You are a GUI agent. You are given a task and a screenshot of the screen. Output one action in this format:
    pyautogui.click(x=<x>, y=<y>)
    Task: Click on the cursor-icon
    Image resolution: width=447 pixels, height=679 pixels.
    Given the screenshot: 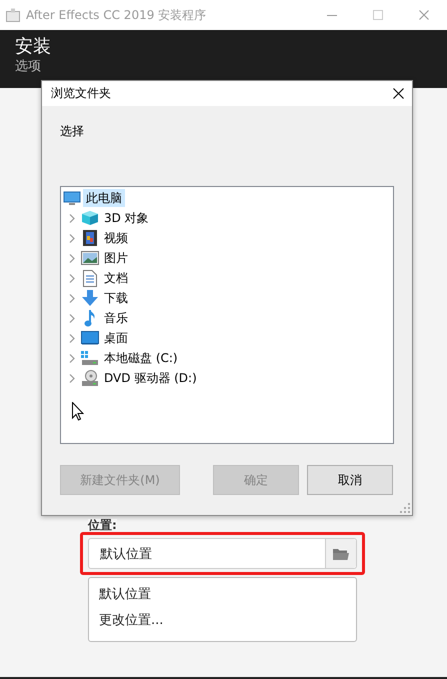 What is the action you would take?
    pyautogui.click(x=78, y=411)
    